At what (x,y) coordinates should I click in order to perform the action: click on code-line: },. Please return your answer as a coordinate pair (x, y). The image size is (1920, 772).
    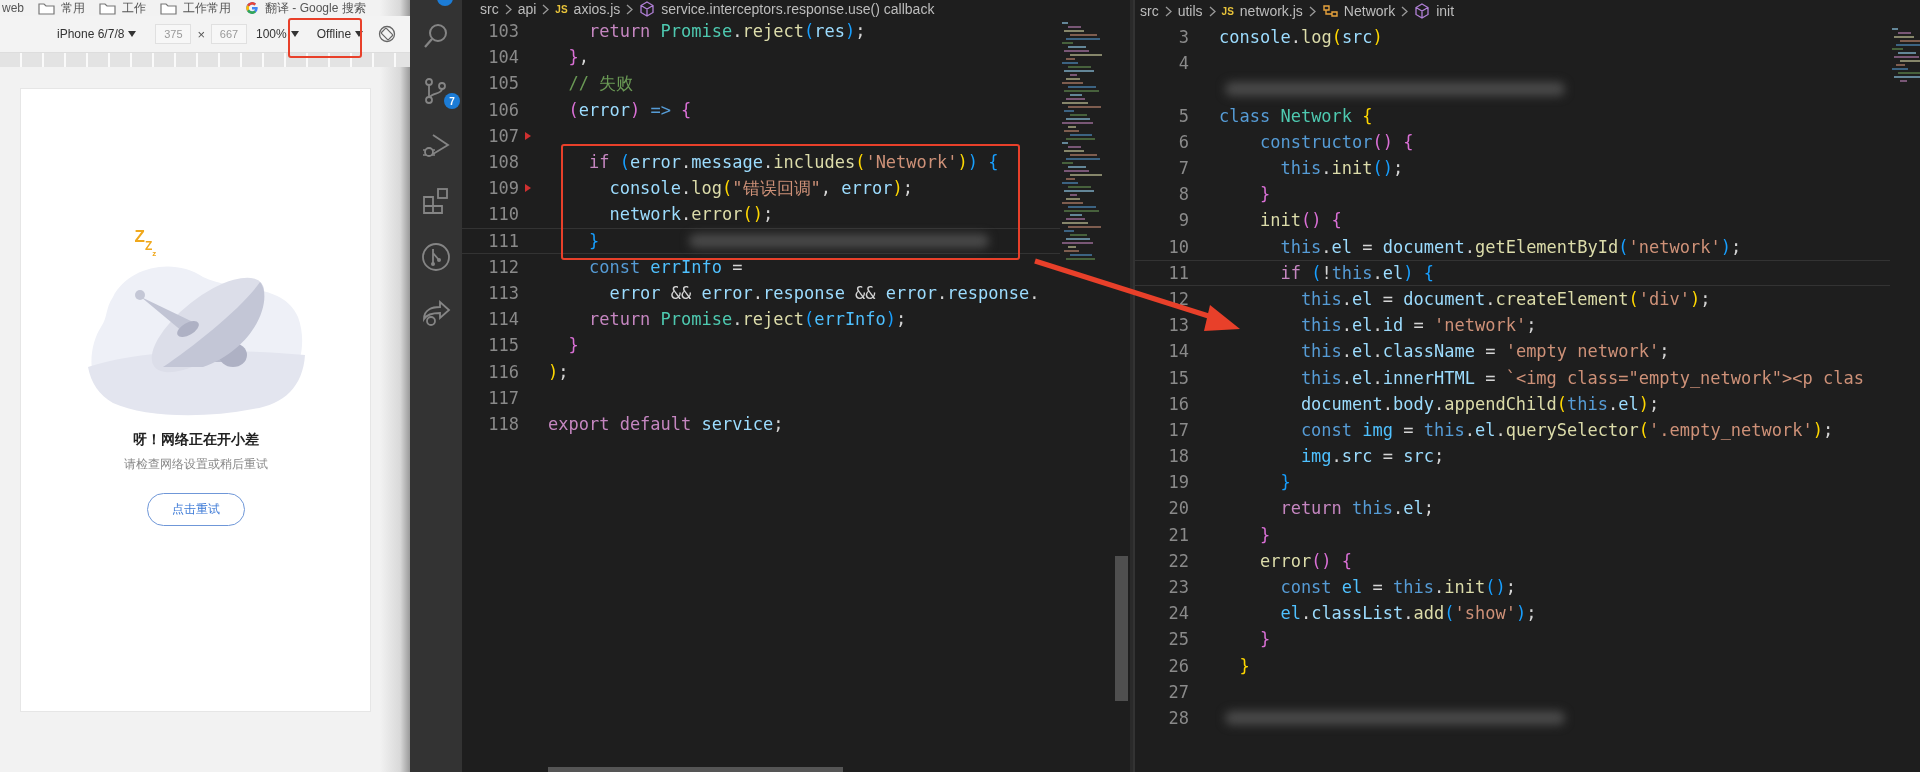
    Looking at the image, I should click on (578, 57).